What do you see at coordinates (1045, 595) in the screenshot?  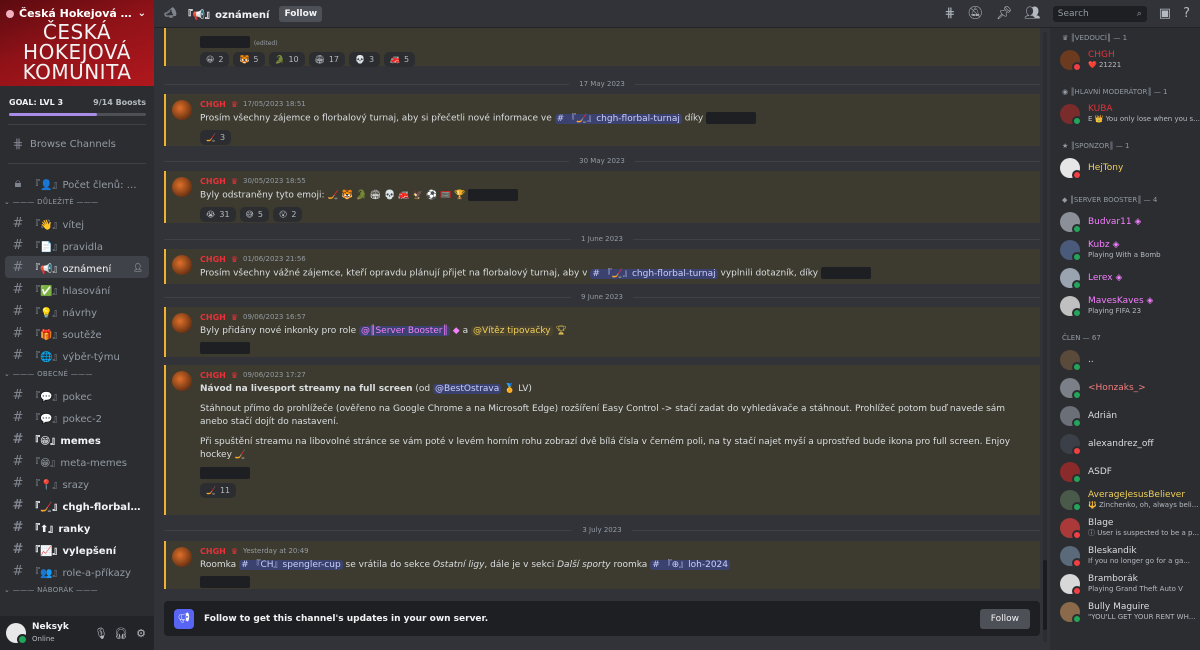 I see `scrollbar-thumb` at bounding box center [1045, 595].